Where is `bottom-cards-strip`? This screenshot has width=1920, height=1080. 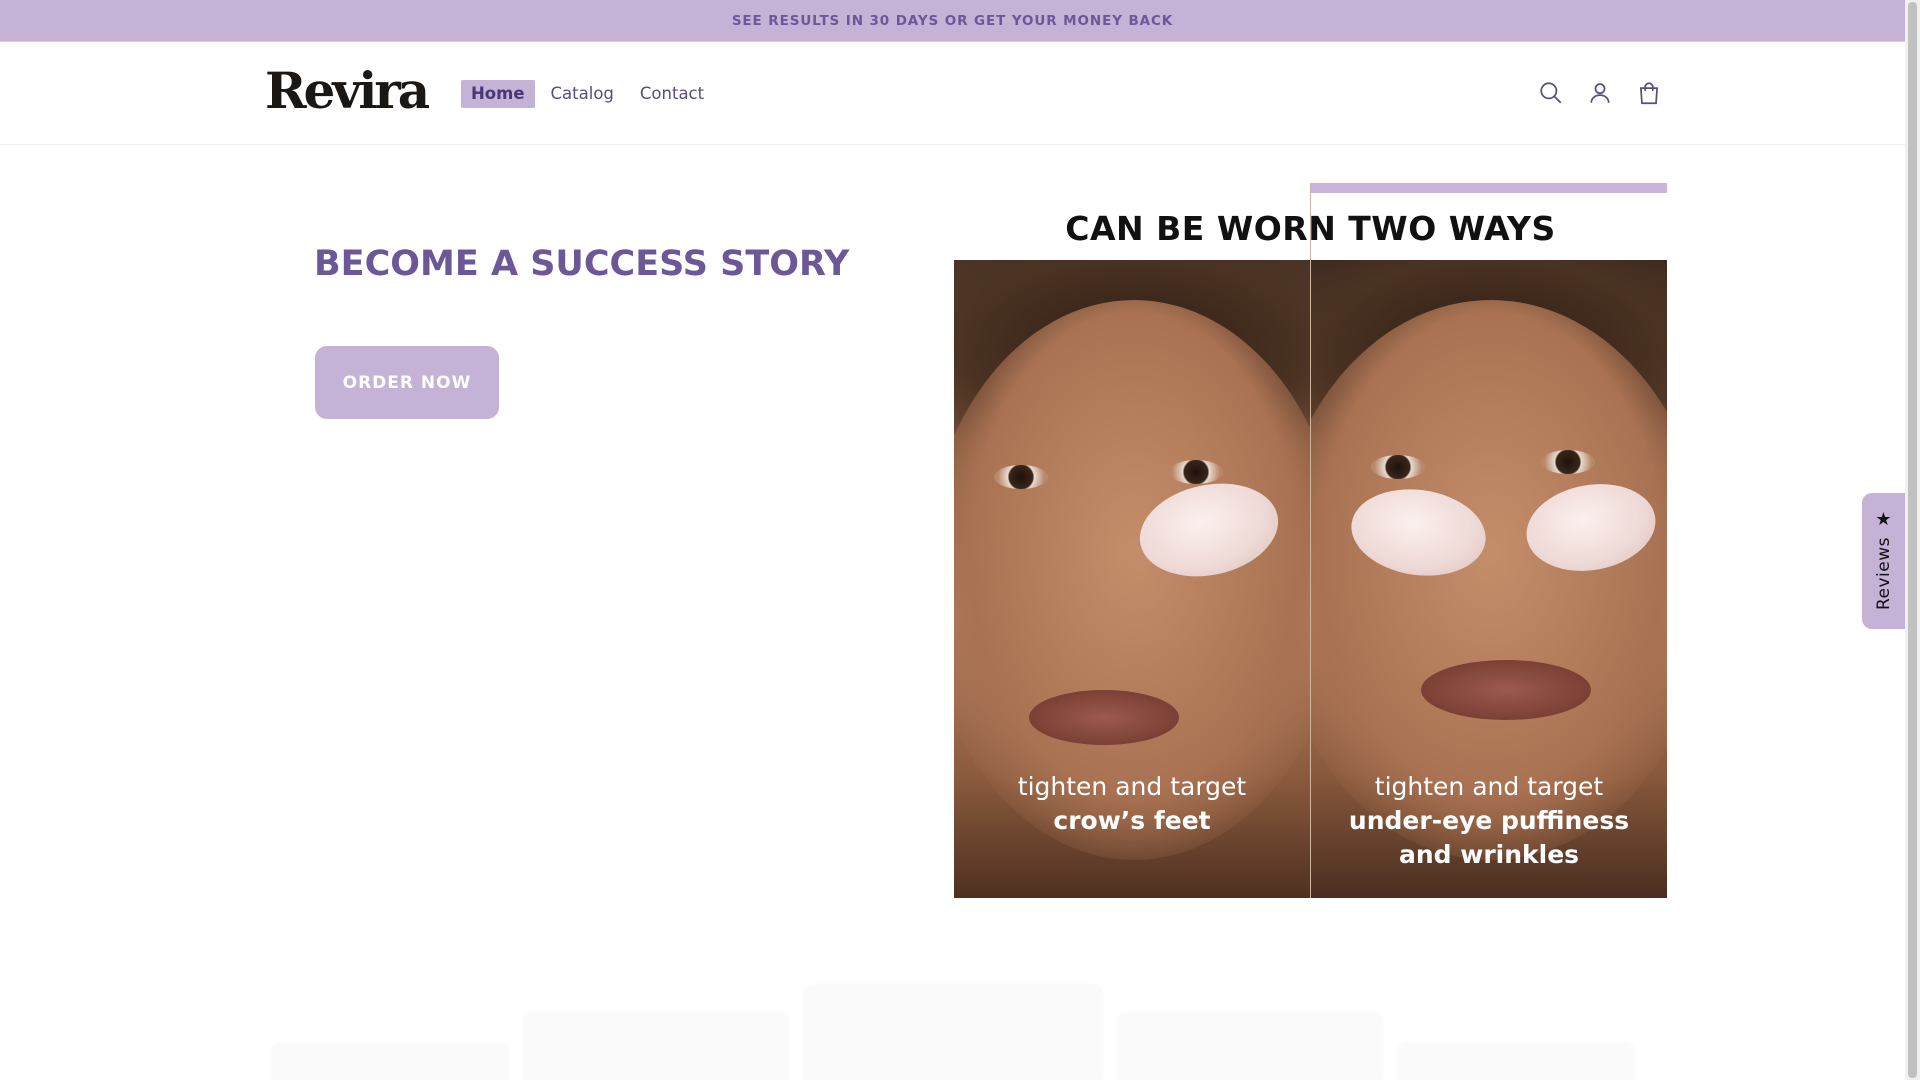
bottom-cards-strip is located at coordinates (952, 1030).